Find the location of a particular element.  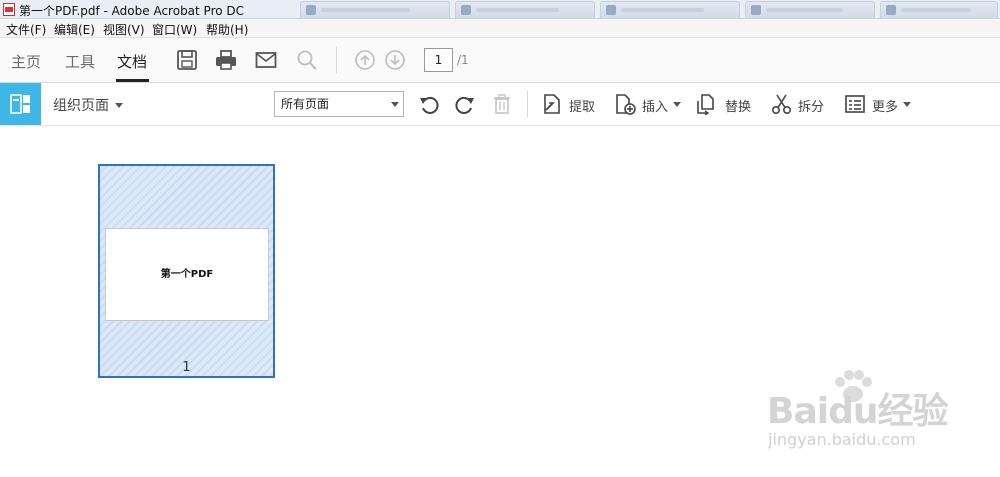

menu-file: 文件(F) is located at coordinates (26, 29).